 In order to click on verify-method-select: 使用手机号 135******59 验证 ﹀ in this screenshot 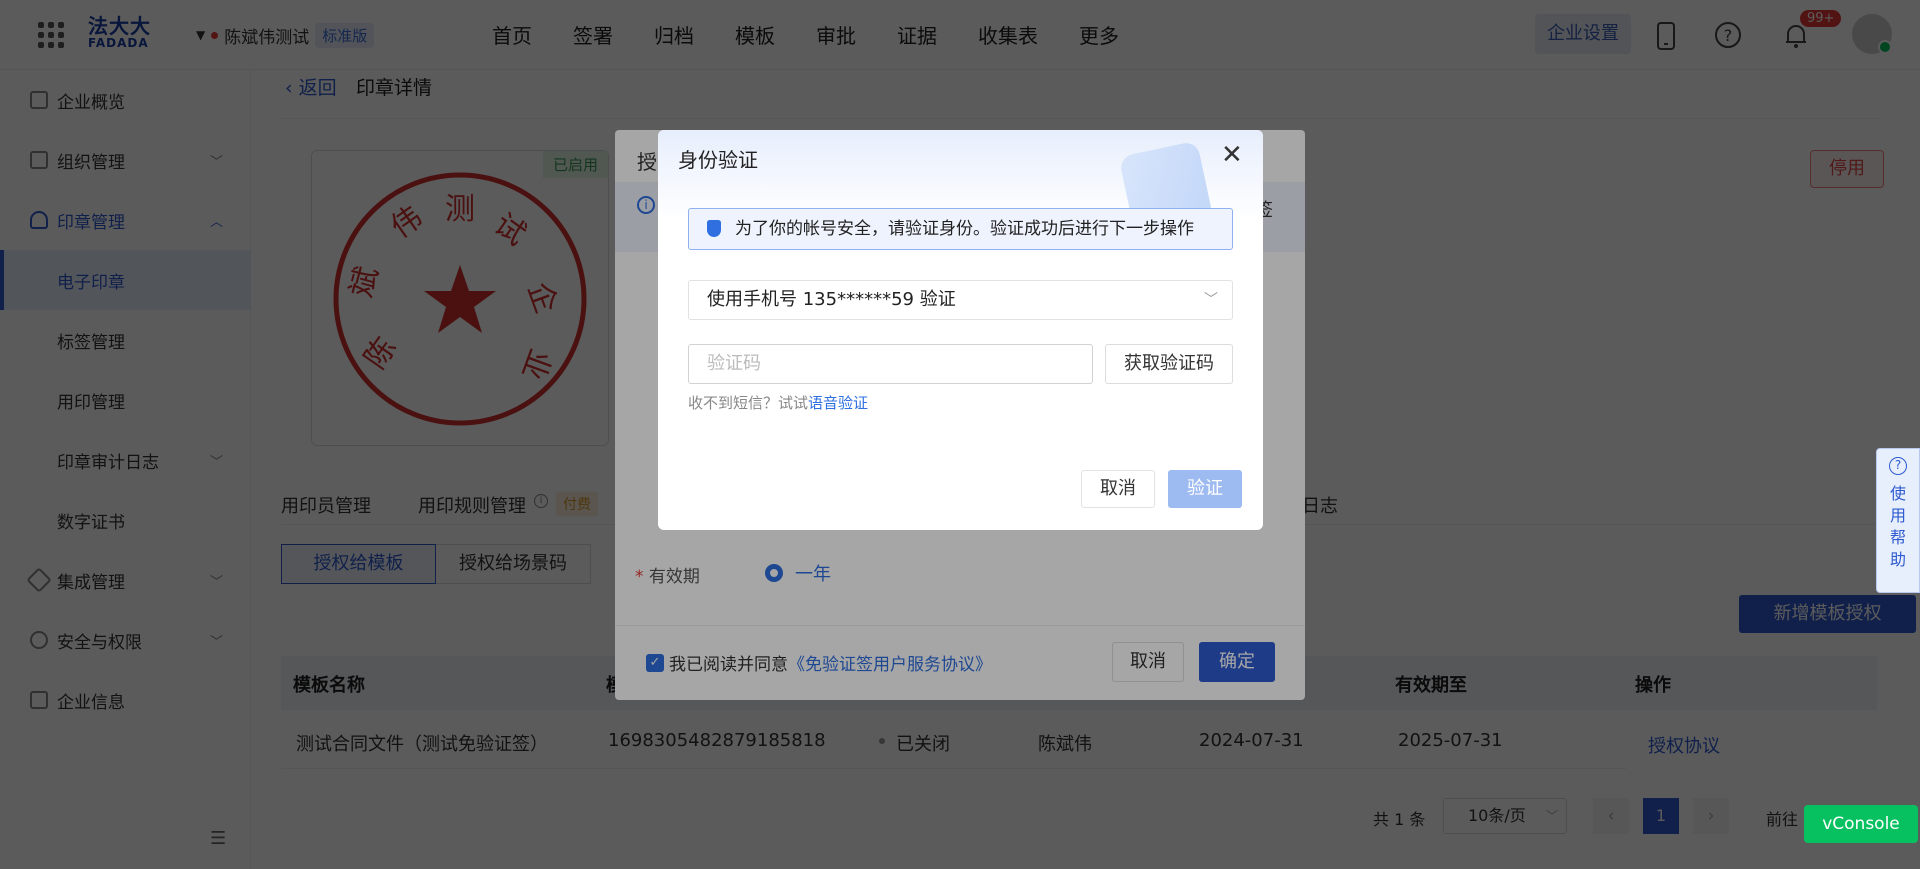, I will do `click(960, 300)`.